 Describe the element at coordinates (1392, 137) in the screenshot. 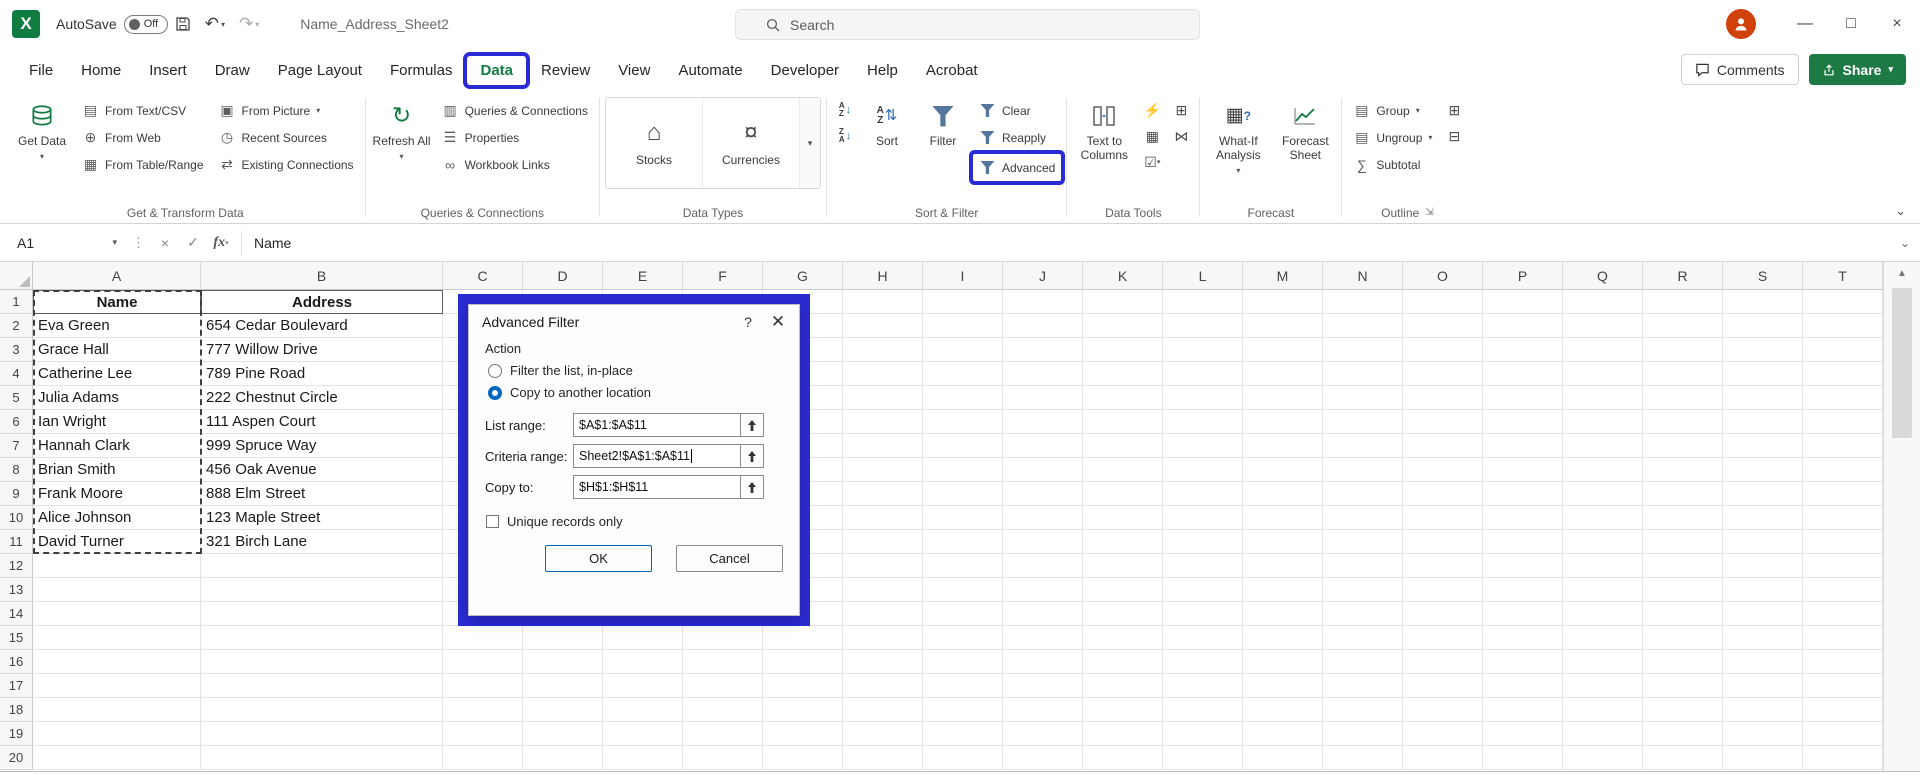

I see `ungroup-button: ▤ Ungroup ▾` at that location.